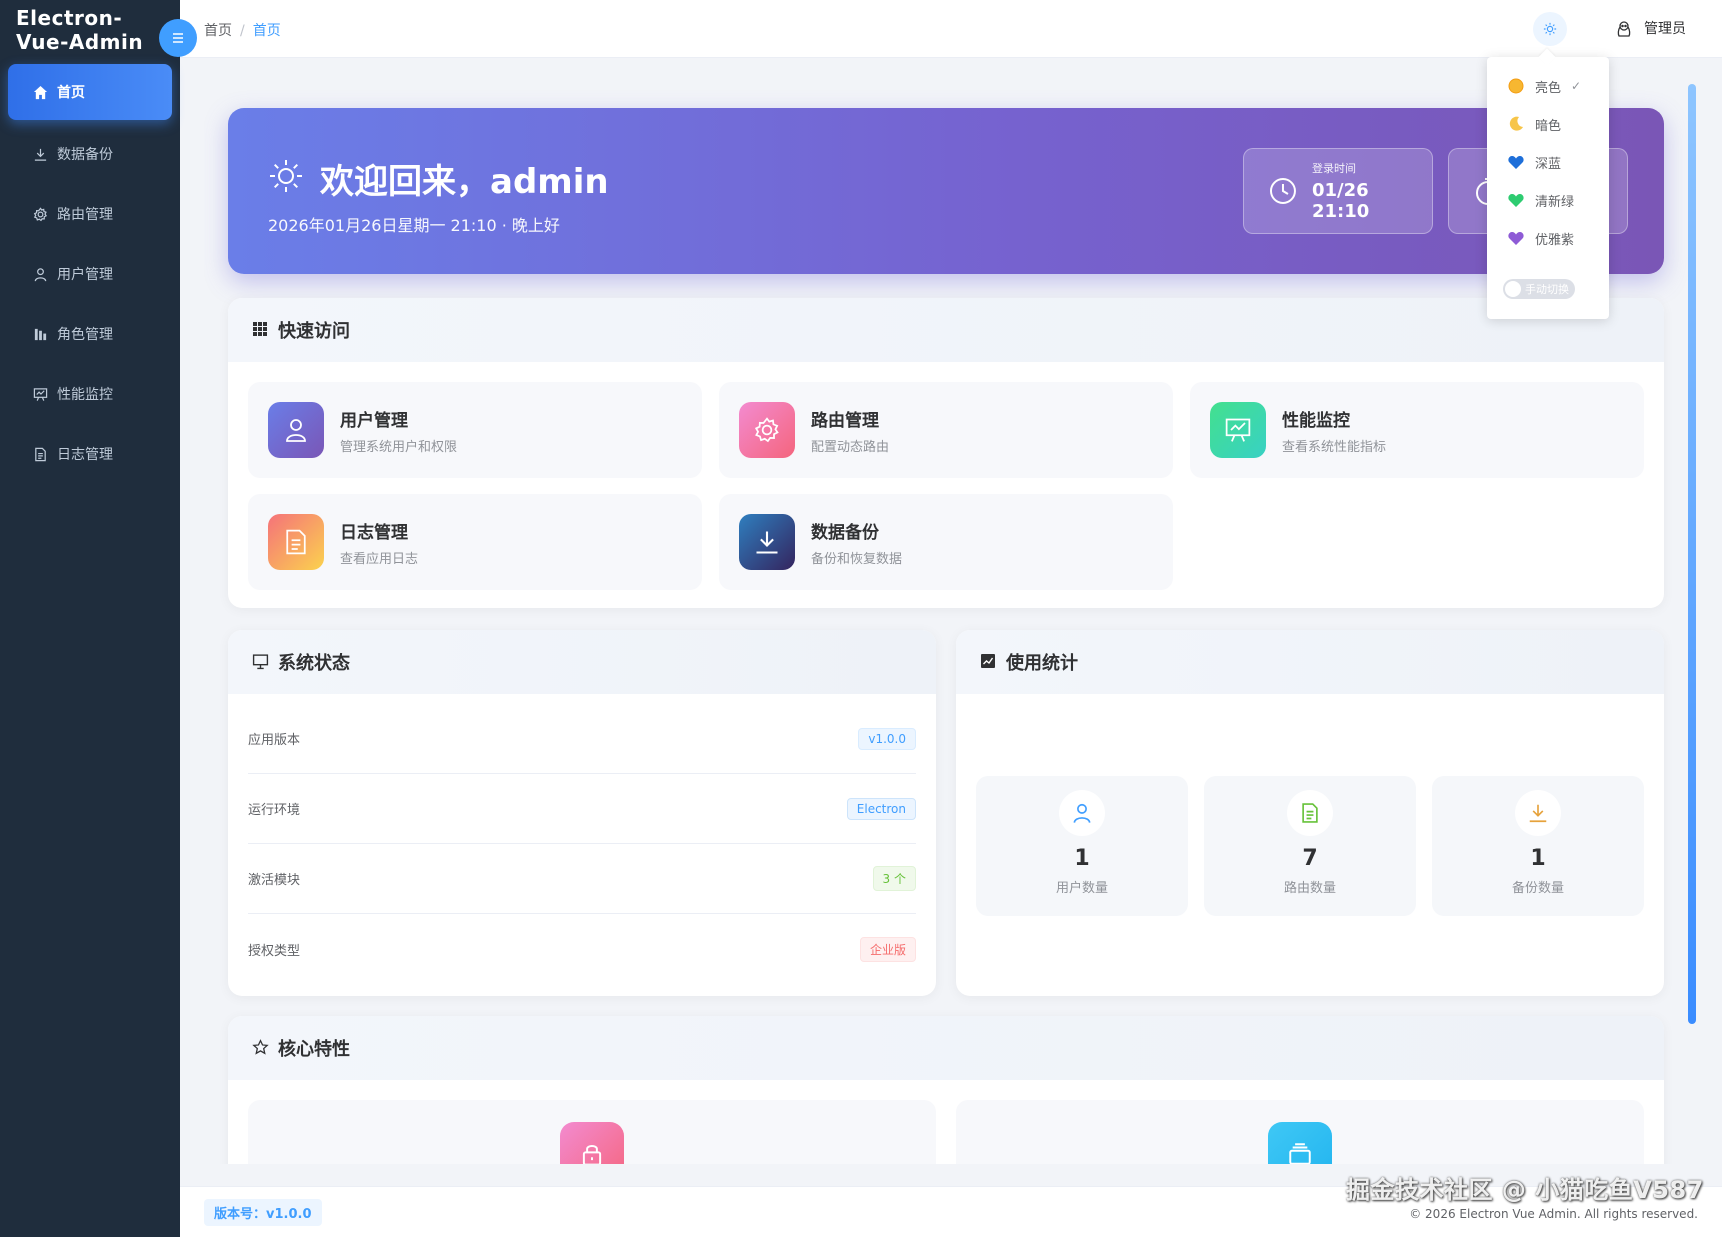  What do you see at coordinates (887, 738) in the screenshot?
I see `status-tag: v1.0.0` at bounding box center [887, 738].